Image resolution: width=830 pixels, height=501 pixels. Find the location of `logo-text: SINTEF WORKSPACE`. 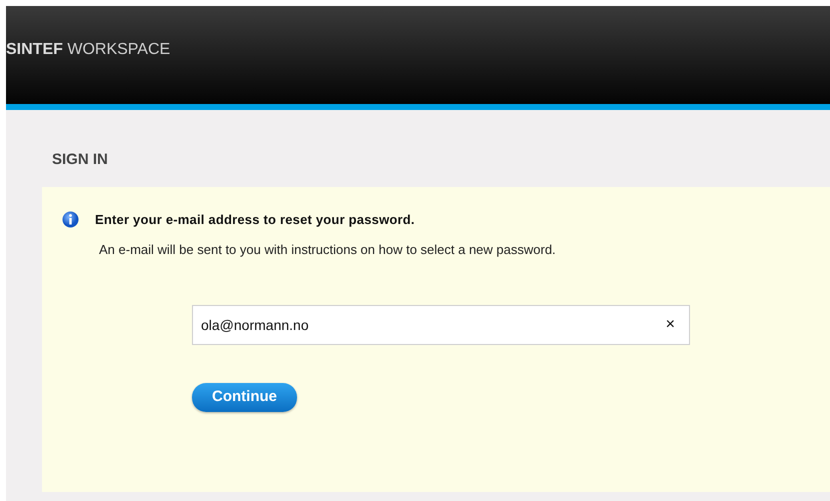

logo-text: SINTEF WORKSPACE is located at coordinates (88, 50).